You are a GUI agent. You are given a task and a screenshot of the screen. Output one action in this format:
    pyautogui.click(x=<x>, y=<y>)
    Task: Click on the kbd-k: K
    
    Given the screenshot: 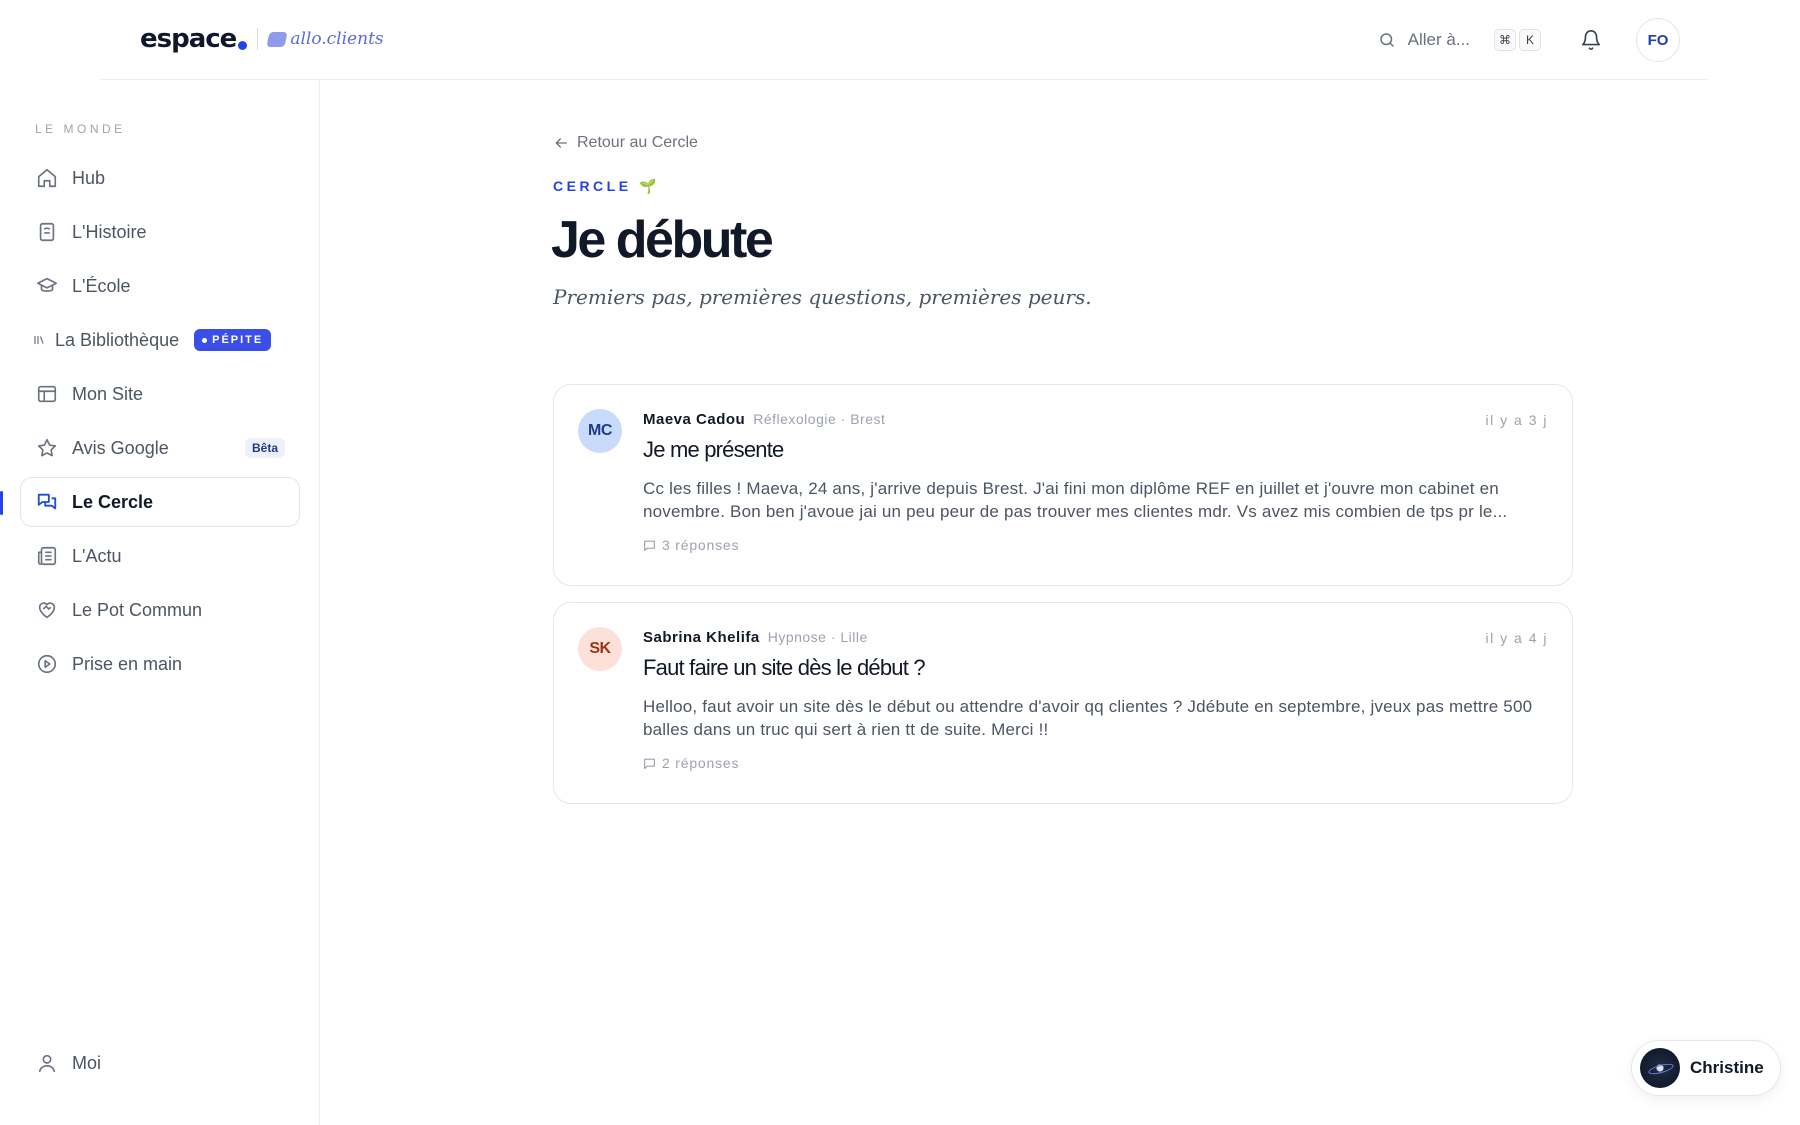 What is the action you would take?
    pyautogui.click(x=1530, y=40)
    